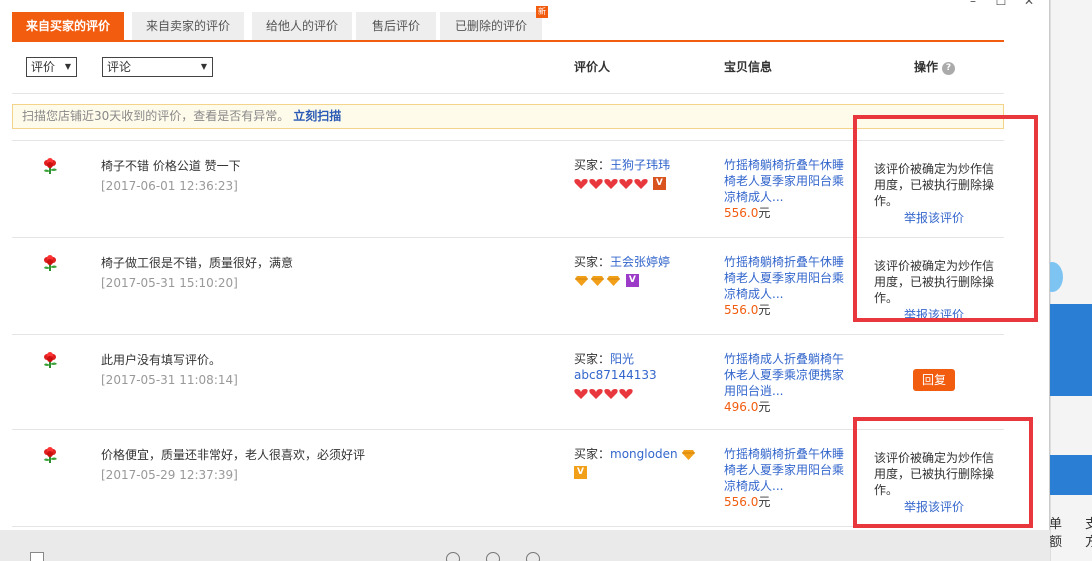 Image resolution: width=1092 pixels, height=561 pixels. What do you see at coordinates (68, 26) in the screenshot?
I see `tab-from-buyers: 来自买家的评价` at bounding box center [68, 26].